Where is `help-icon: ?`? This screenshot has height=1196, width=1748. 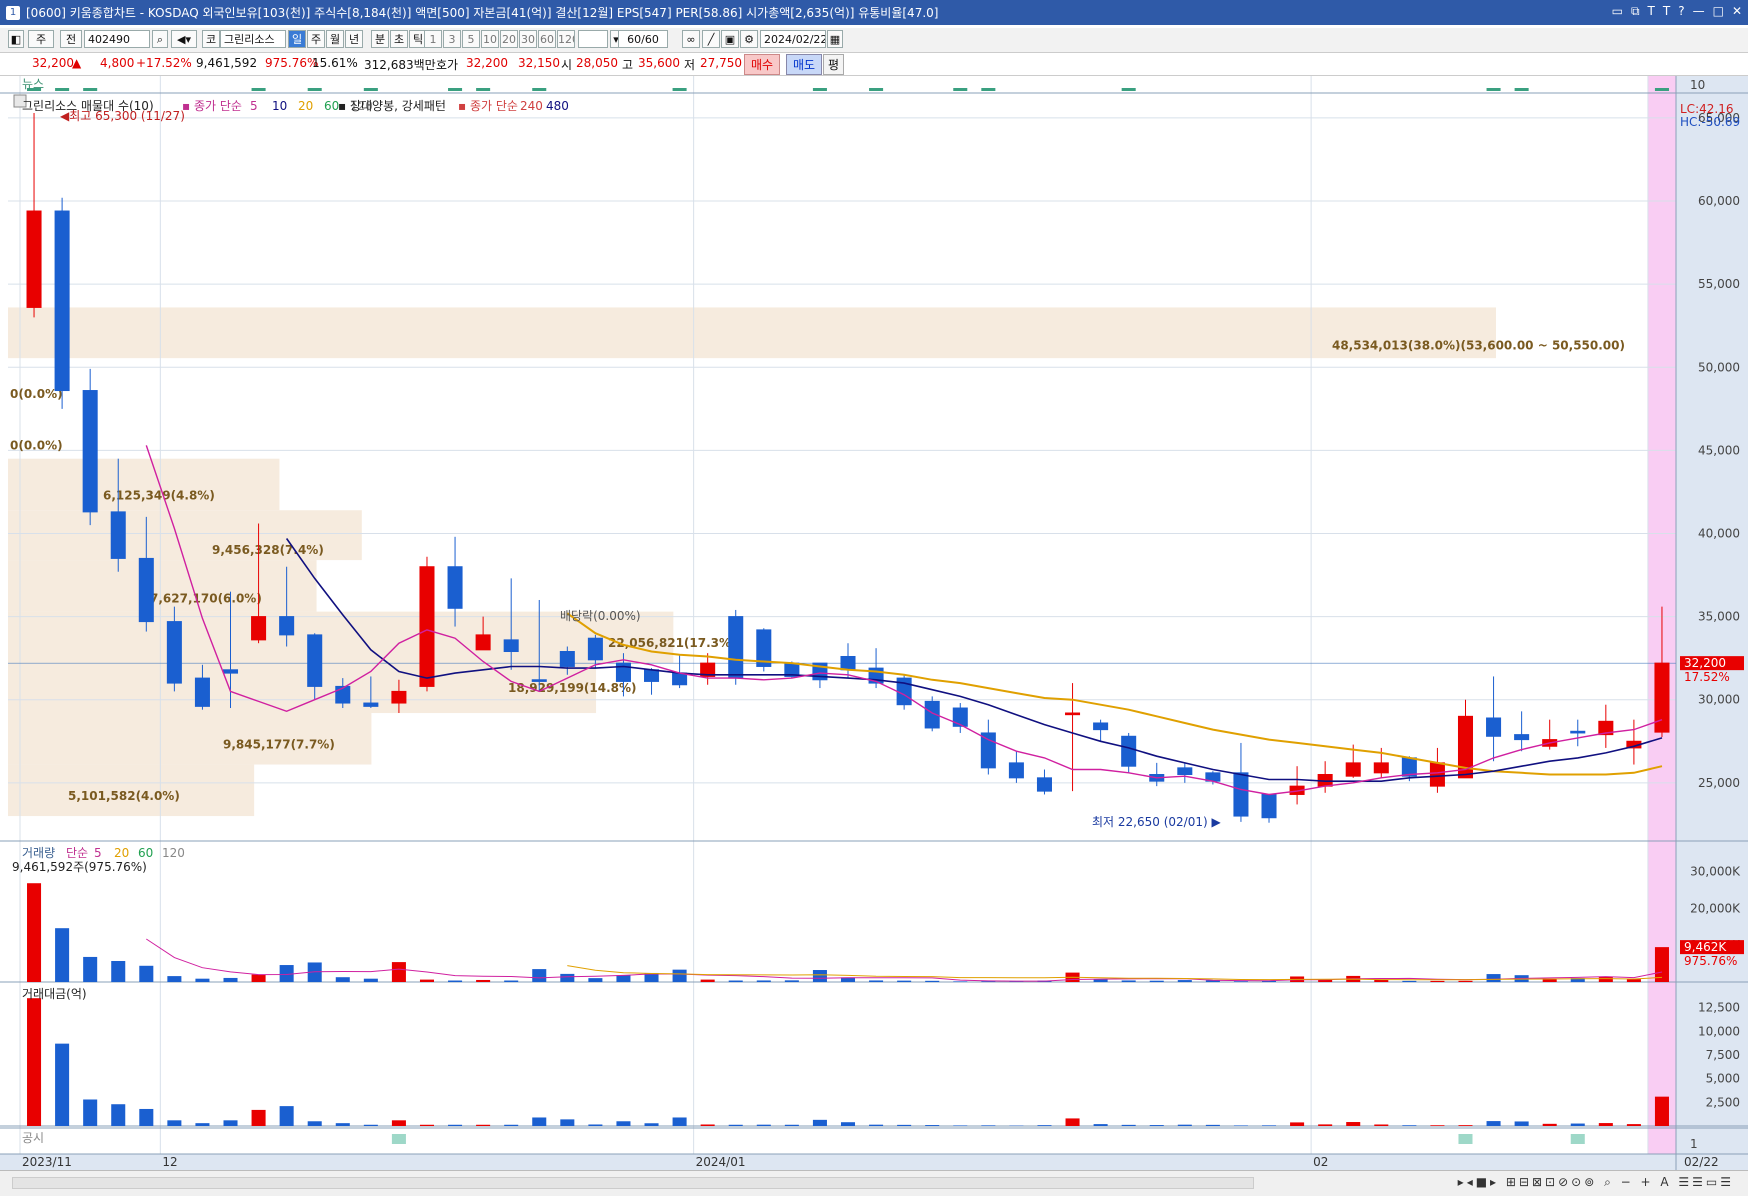 help-icon: ? is located at coordinates (1681, 11).